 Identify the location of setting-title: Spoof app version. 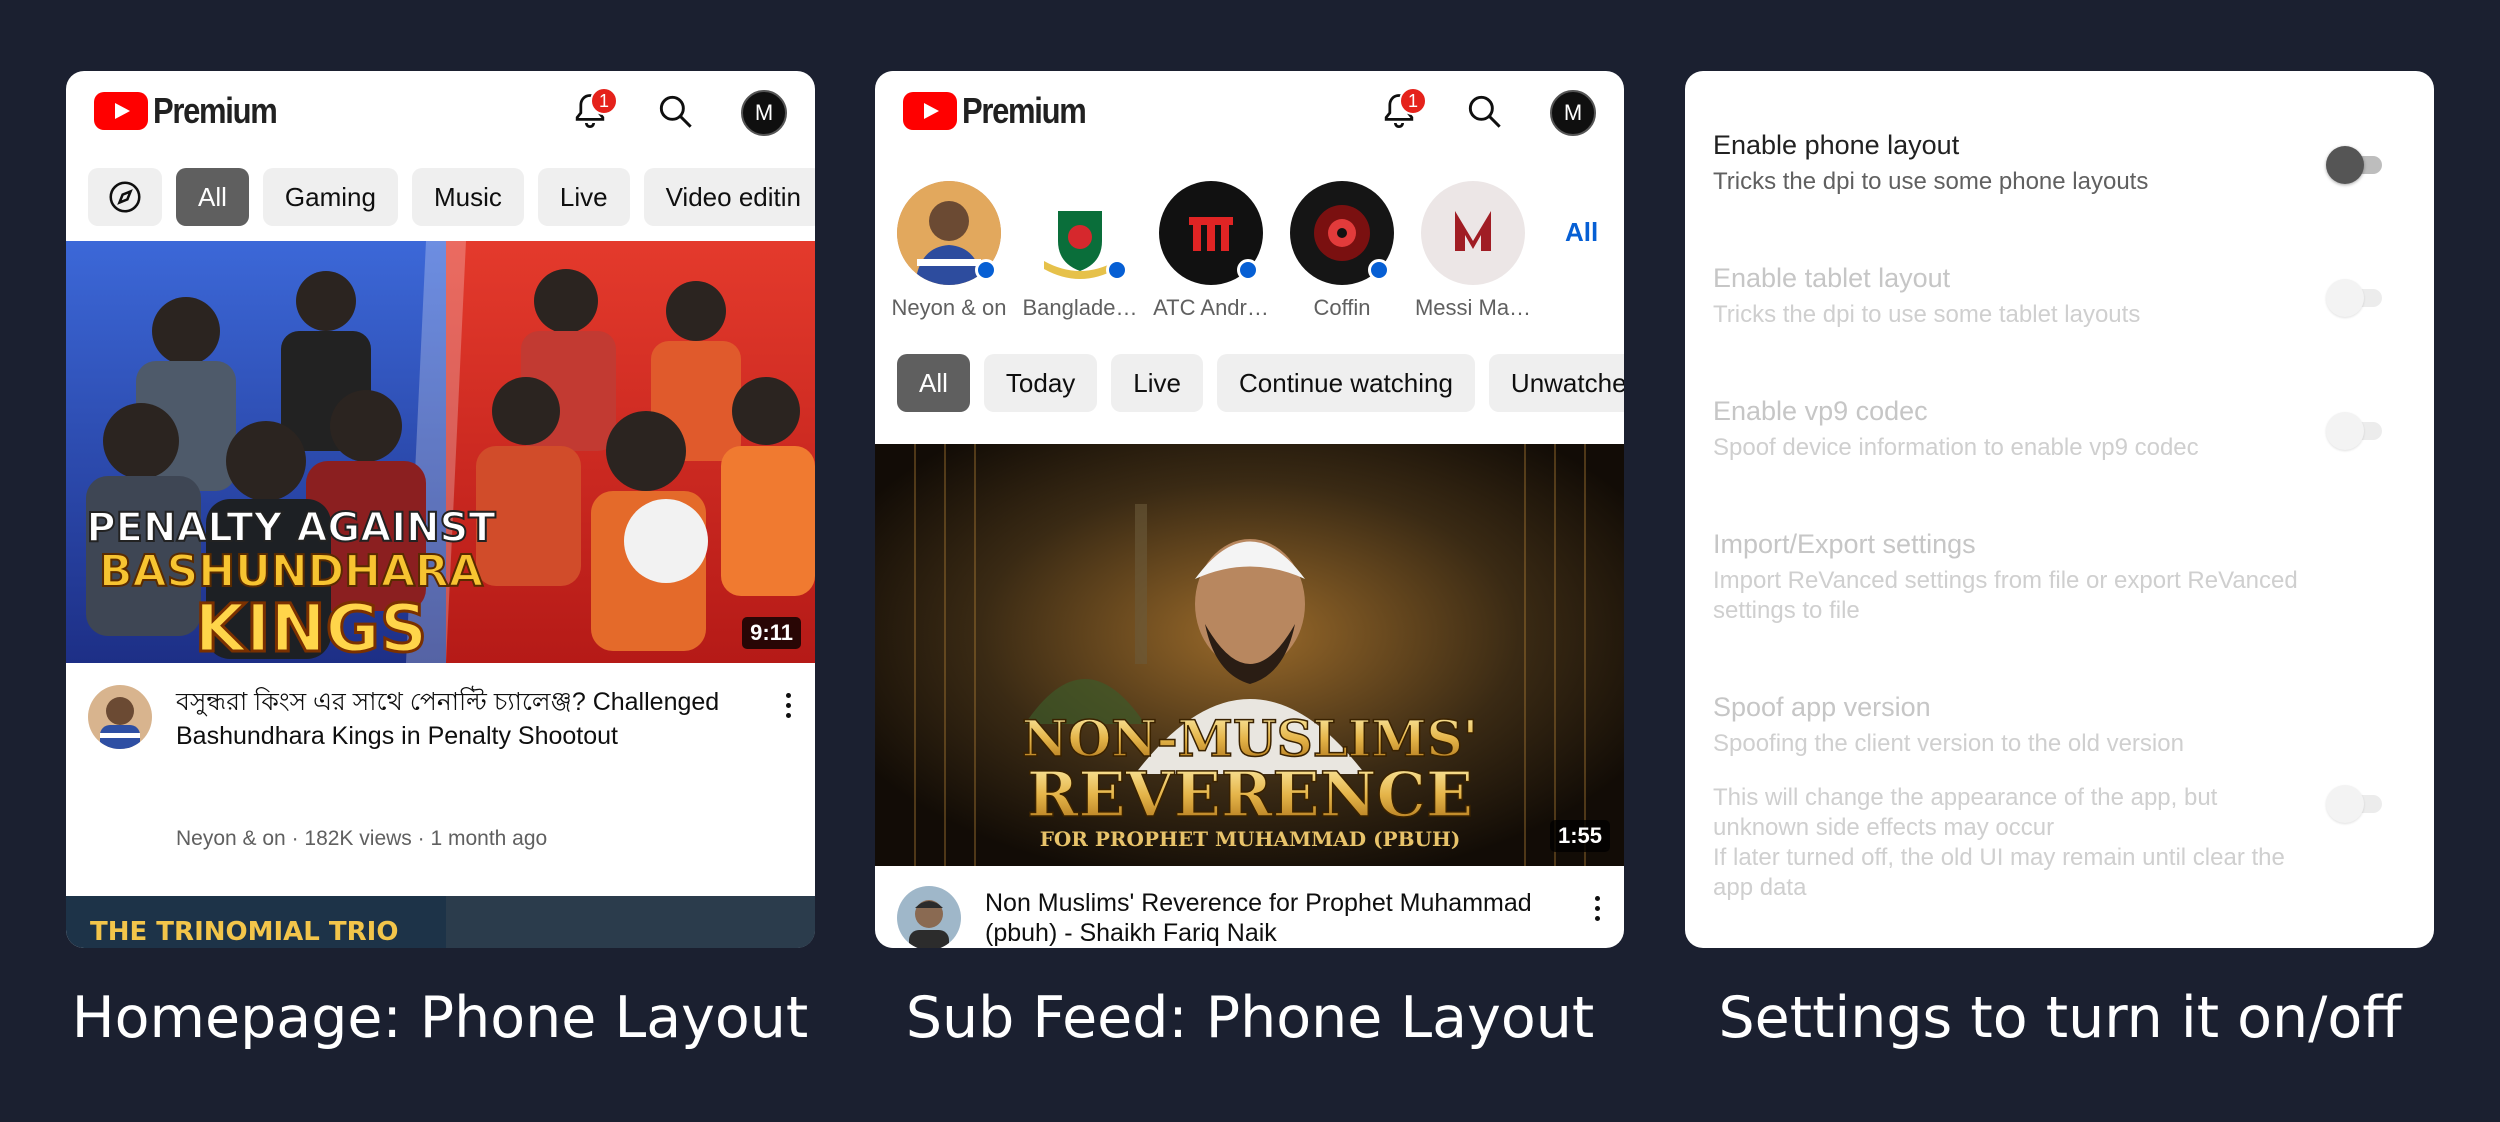
(1822, 707).